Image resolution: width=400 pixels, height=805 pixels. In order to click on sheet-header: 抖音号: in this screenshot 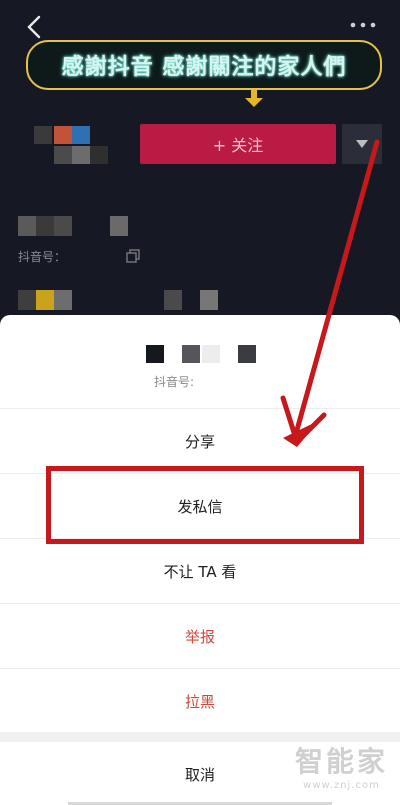, I will do `click(200, 361)`.